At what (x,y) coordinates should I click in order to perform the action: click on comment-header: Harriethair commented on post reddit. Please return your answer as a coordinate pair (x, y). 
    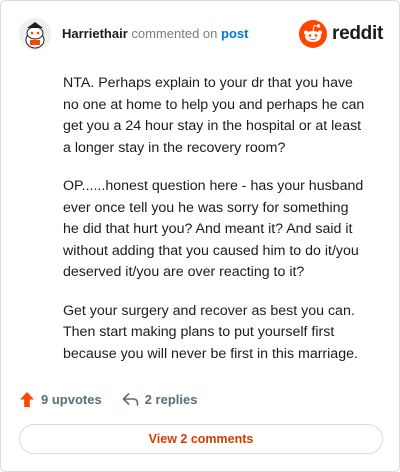
    Looking at the image, I should click on (201, 34).